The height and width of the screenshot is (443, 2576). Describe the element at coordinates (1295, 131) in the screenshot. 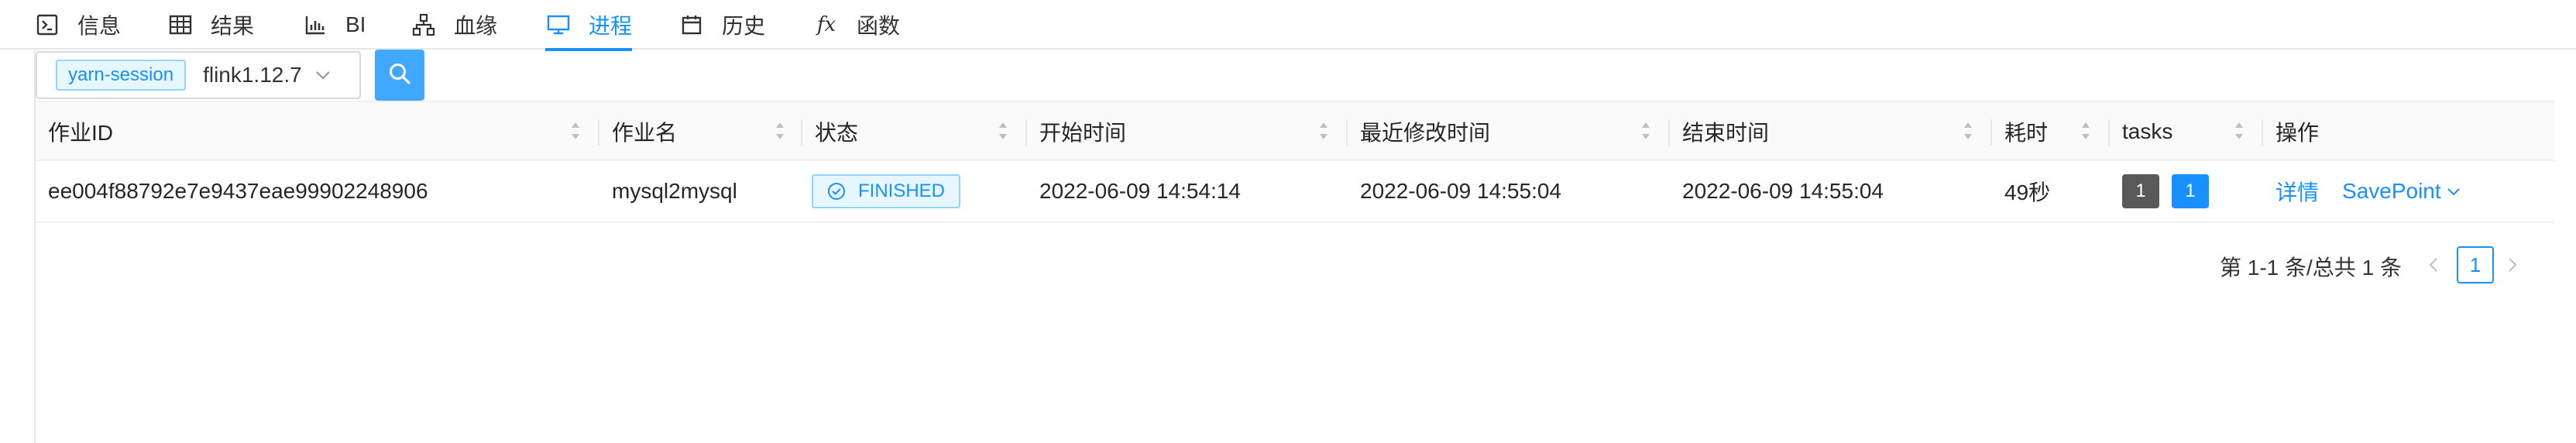

I see `table-header: 作业ID 作业名 状态 开始时间 最近修改时间 结束时间 耗时 tasks 操作` at that location.